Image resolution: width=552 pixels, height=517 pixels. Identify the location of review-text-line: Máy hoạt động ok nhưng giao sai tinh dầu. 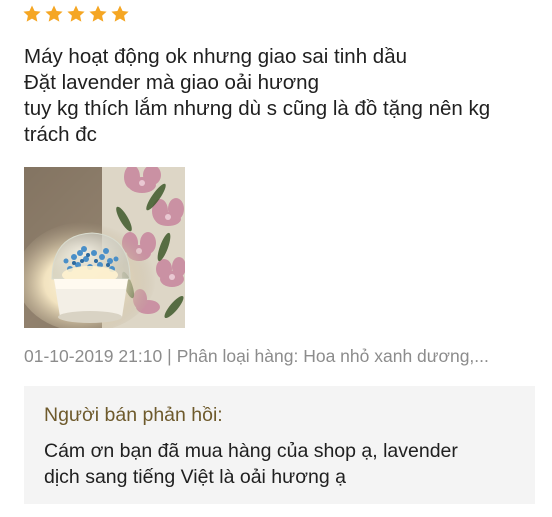
(215, 56).